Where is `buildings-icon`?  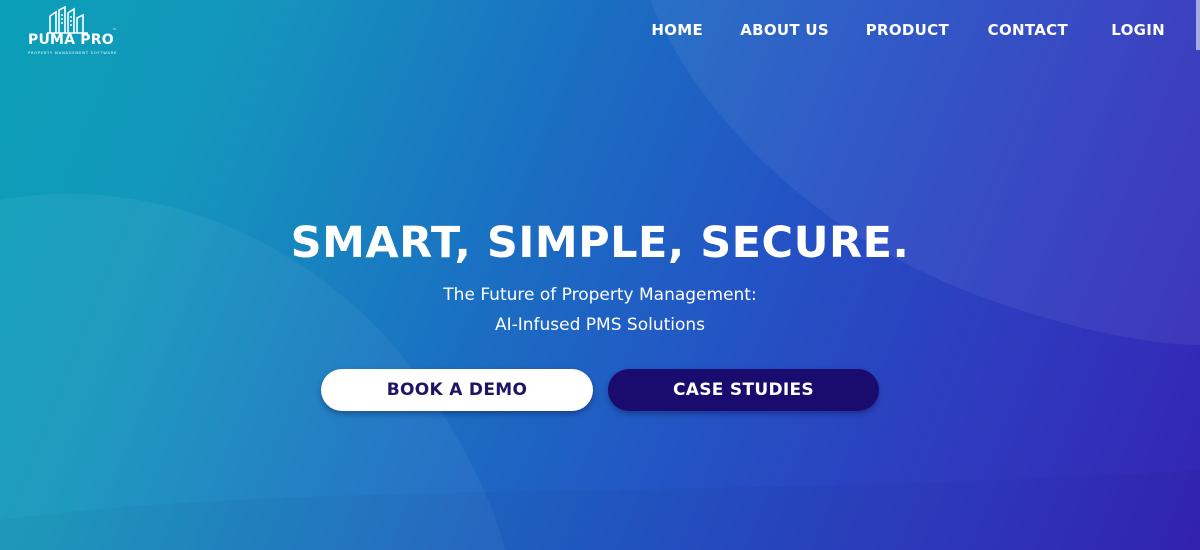 buildings-icon is located at coordinates (67, 20).